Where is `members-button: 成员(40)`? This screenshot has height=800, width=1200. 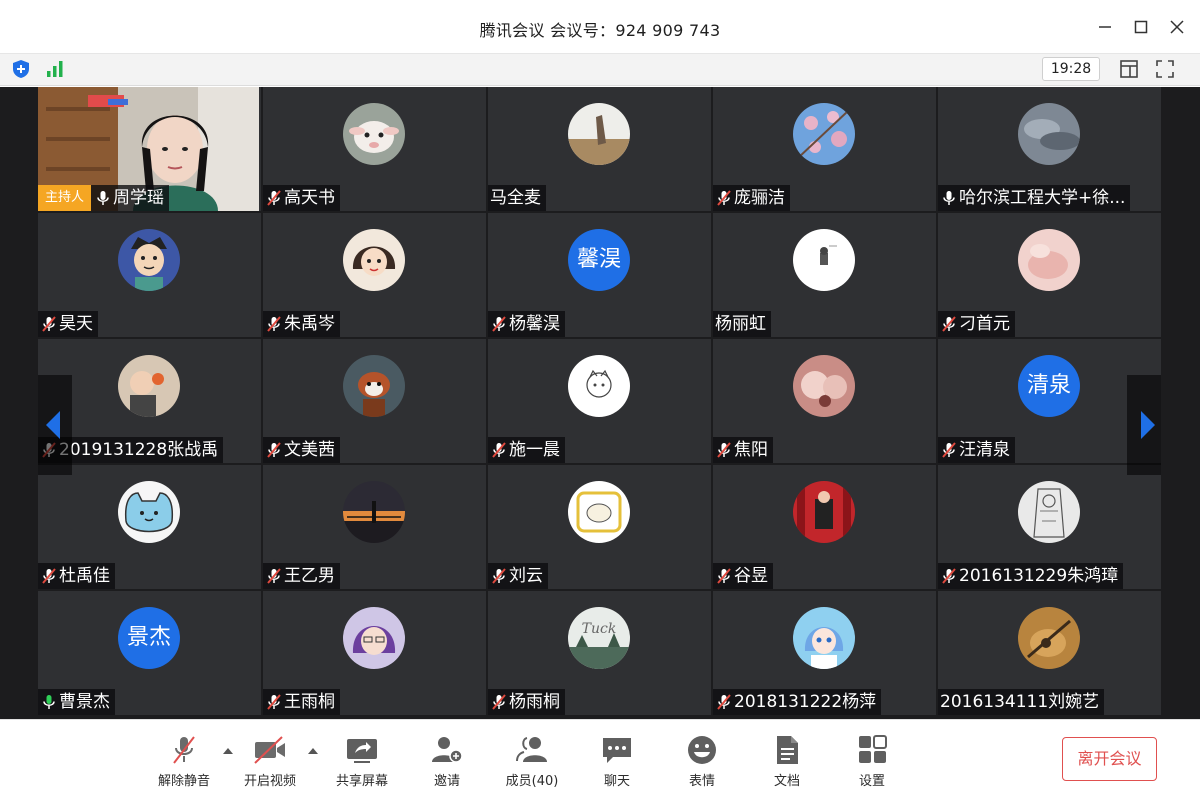 members-button: 成员(40) is located at coordinates (532, 762).